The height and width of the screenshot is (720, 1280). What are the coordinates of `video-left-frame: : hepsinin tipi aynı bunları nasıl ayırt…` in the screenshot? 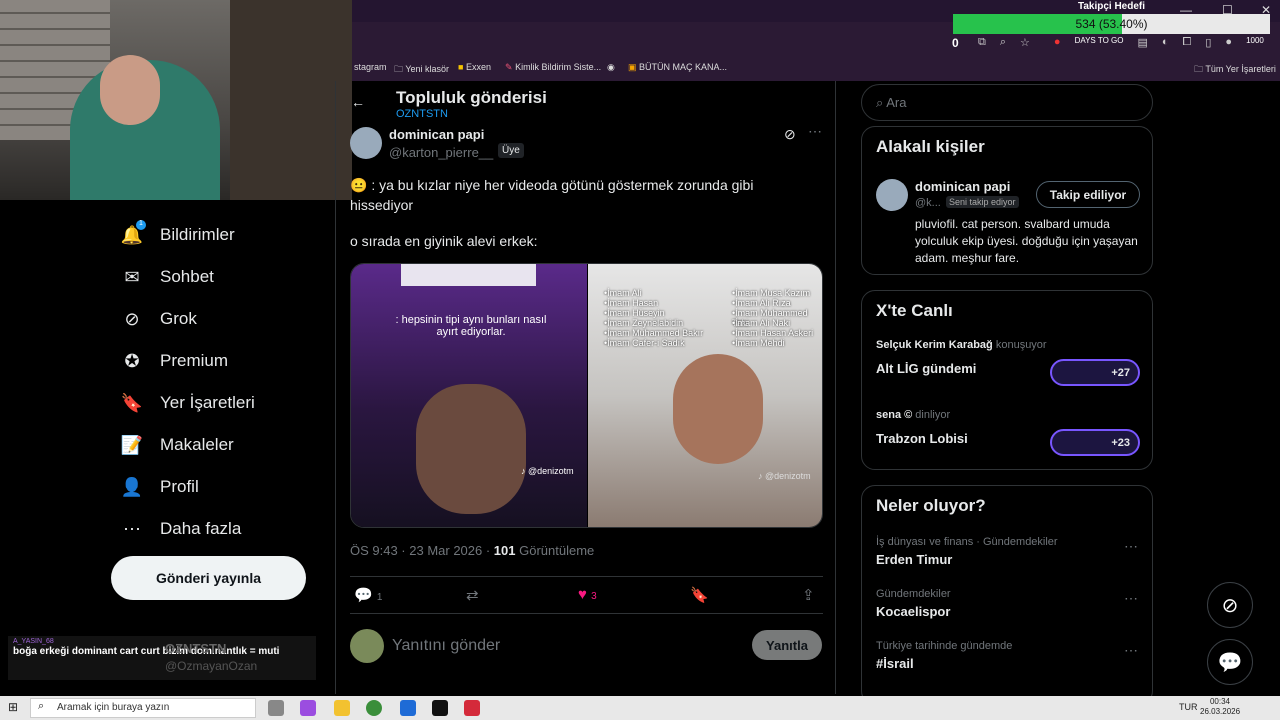 It's located at (469, 395).